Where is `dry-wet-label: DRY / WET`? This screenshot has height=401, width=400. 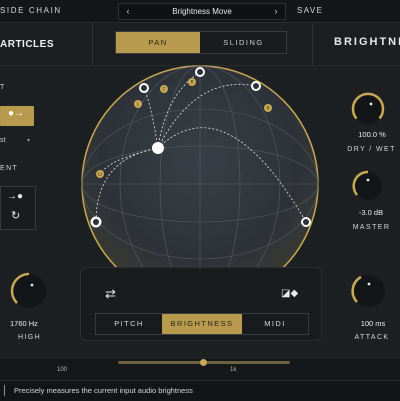 dry-wet-label: DRY / WET is located at coordinates (371, 149).